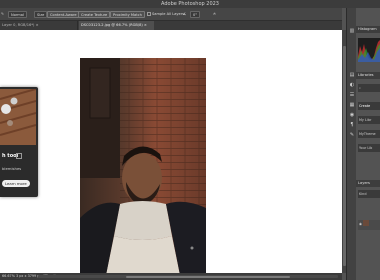 This screenshot has height=280, width=380. Describe the element at coordinates (352, 125) in the screenshot. I see `paragraph-panel-icon: ¶` at that location.